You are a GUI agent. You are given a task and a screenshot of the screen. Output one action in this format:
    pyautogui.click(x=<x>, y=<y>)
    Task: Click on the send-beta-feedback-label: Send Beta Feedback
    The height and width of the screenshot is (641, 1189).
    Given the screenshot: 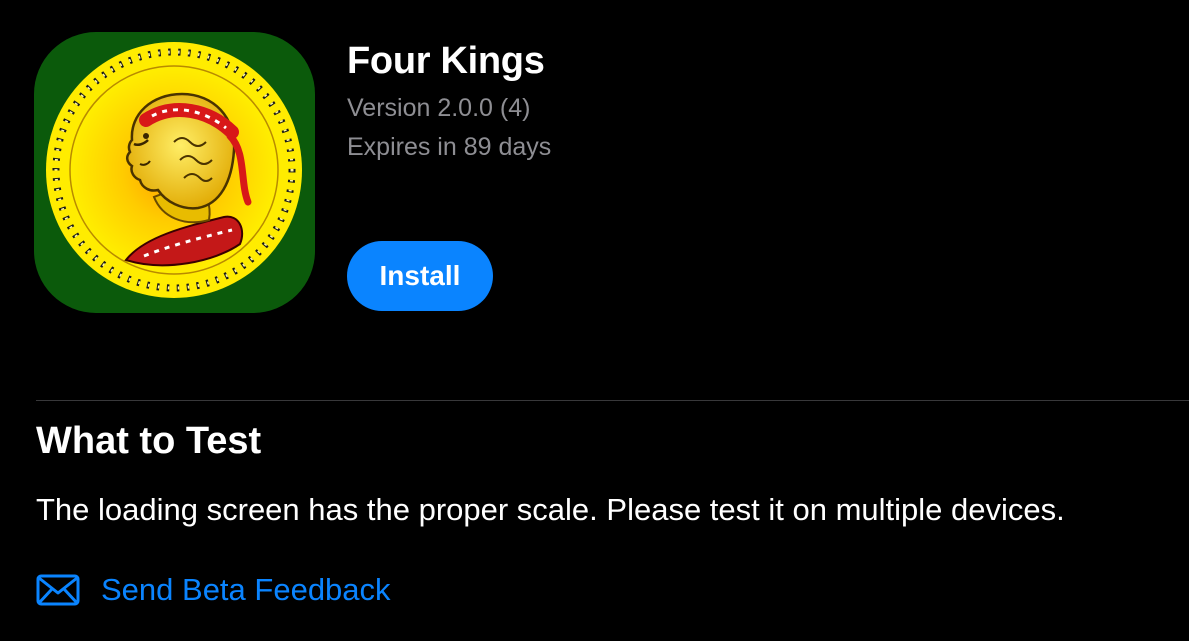 What is the action you would take?
    pyautogui.click(x=246, y=589)
    